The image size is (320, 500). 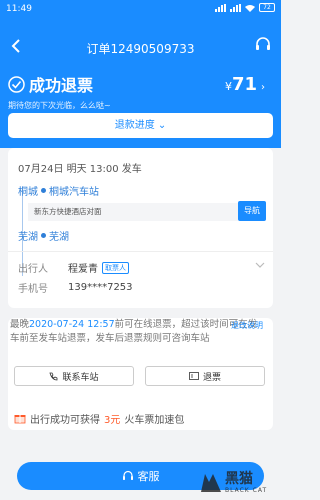 I want to click on refund-progress-button: 退款进度 ⌄, so click(x=140, y=125).